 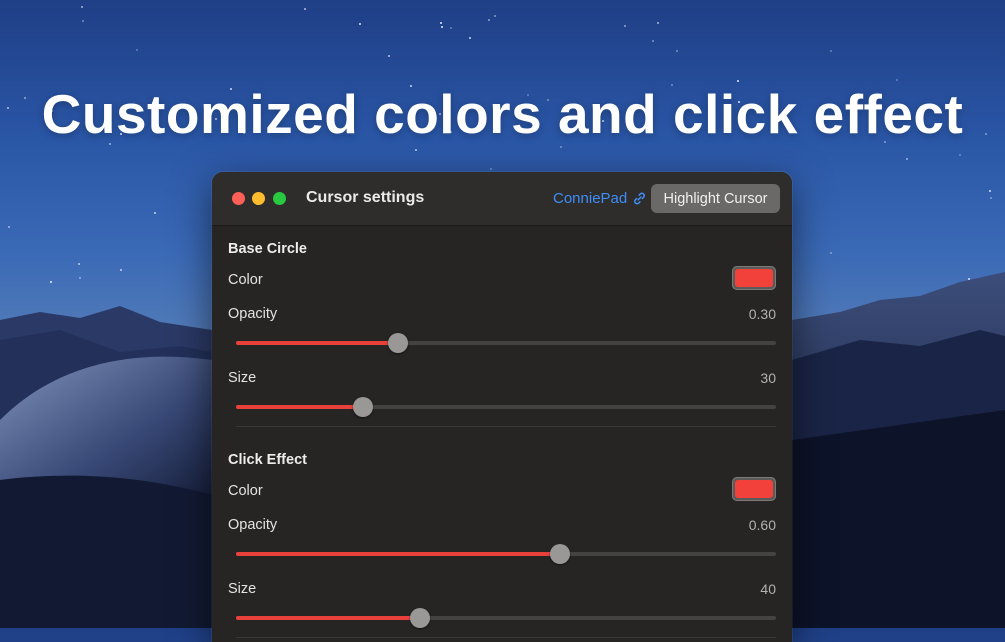 I want to click on click-effect-color-well, so click(x=754, y=489).